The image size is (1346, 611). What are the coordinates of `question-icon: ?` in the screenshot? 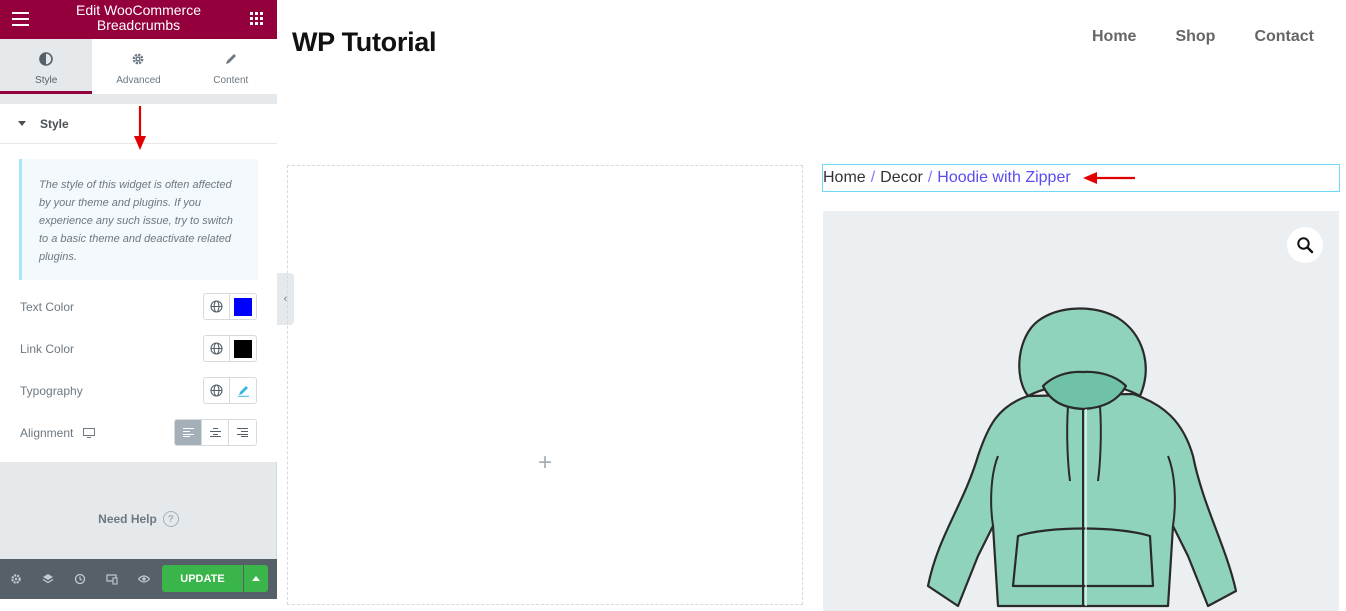 It's located at (170, 519).